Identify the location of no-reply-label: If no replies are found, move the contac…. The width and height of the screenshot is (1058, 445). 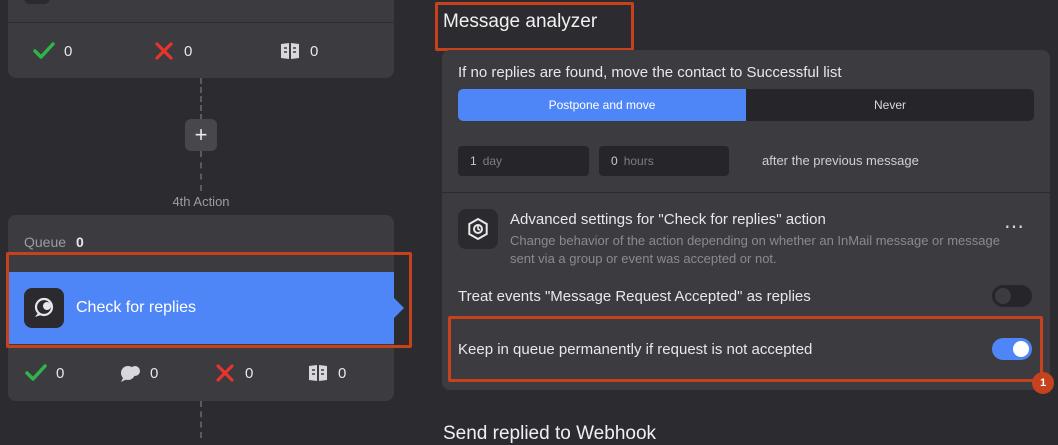
(650, 72).